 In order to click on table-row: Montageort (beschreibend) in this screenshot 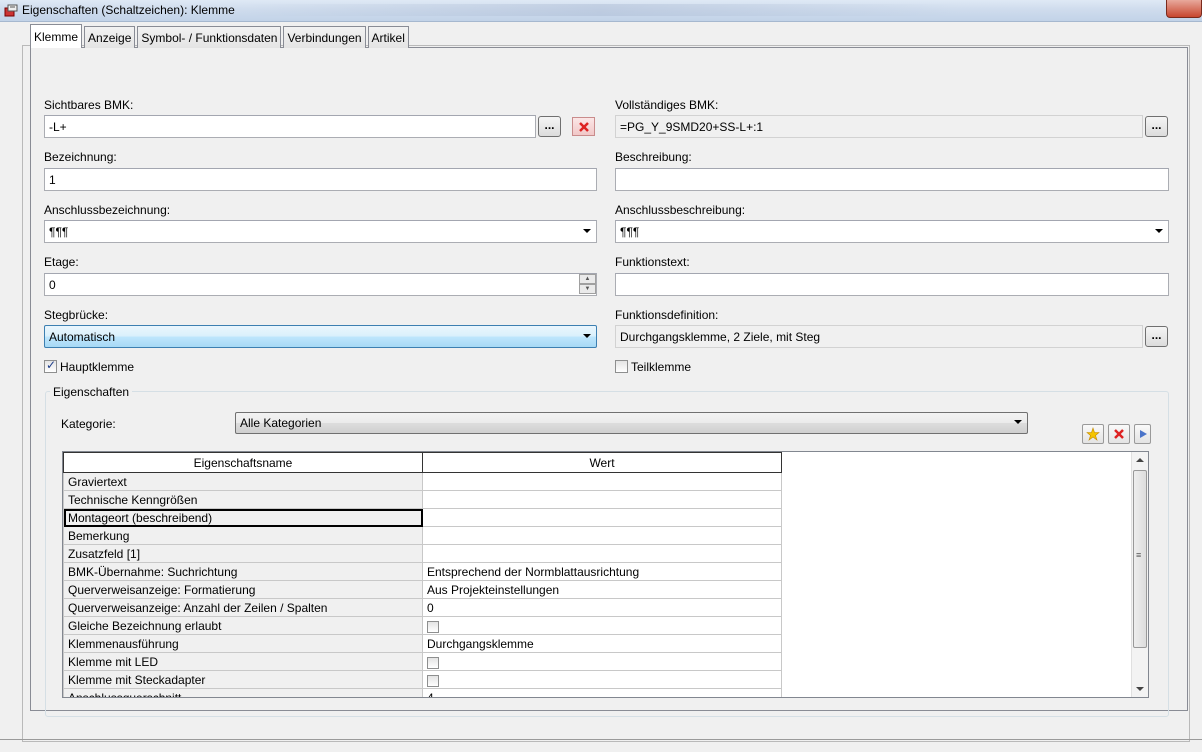, I will do `click(422, 517)`.